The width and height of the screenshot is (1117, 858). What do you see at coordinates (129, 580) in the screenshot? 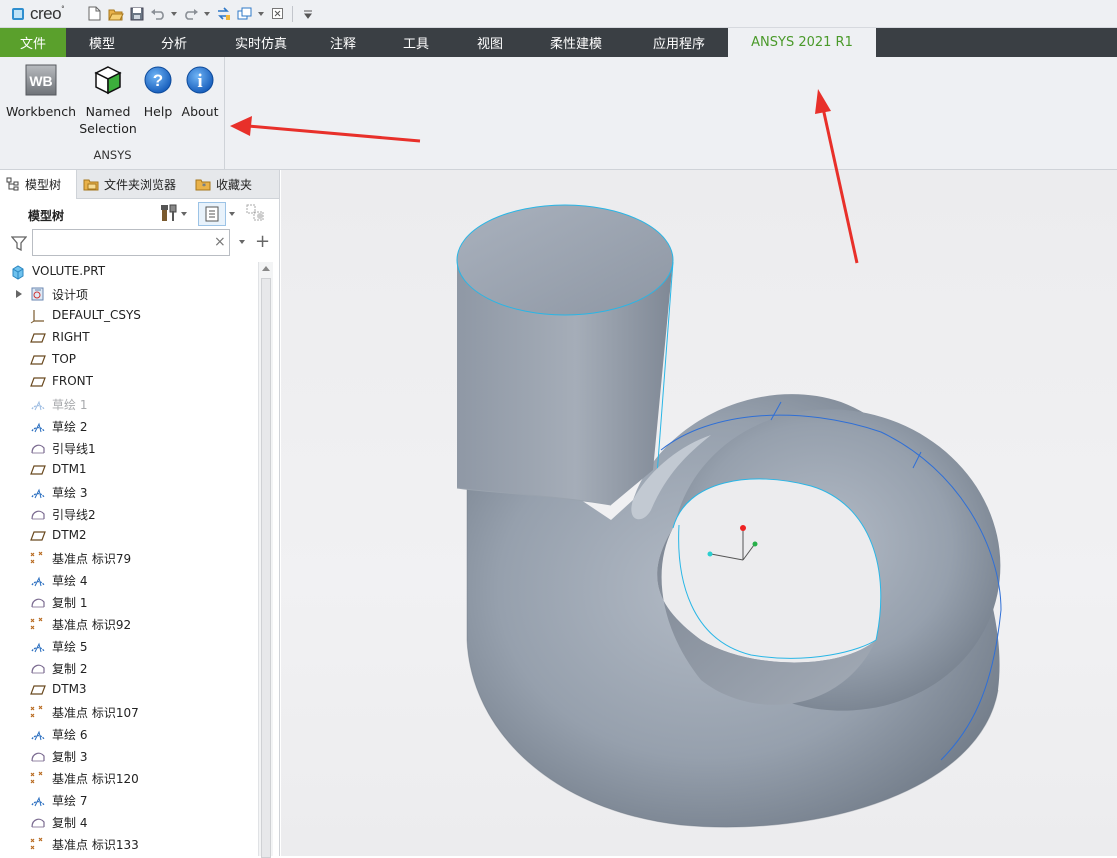
I see `tree-item: 草绘 4` at bounding box center [129, 580].